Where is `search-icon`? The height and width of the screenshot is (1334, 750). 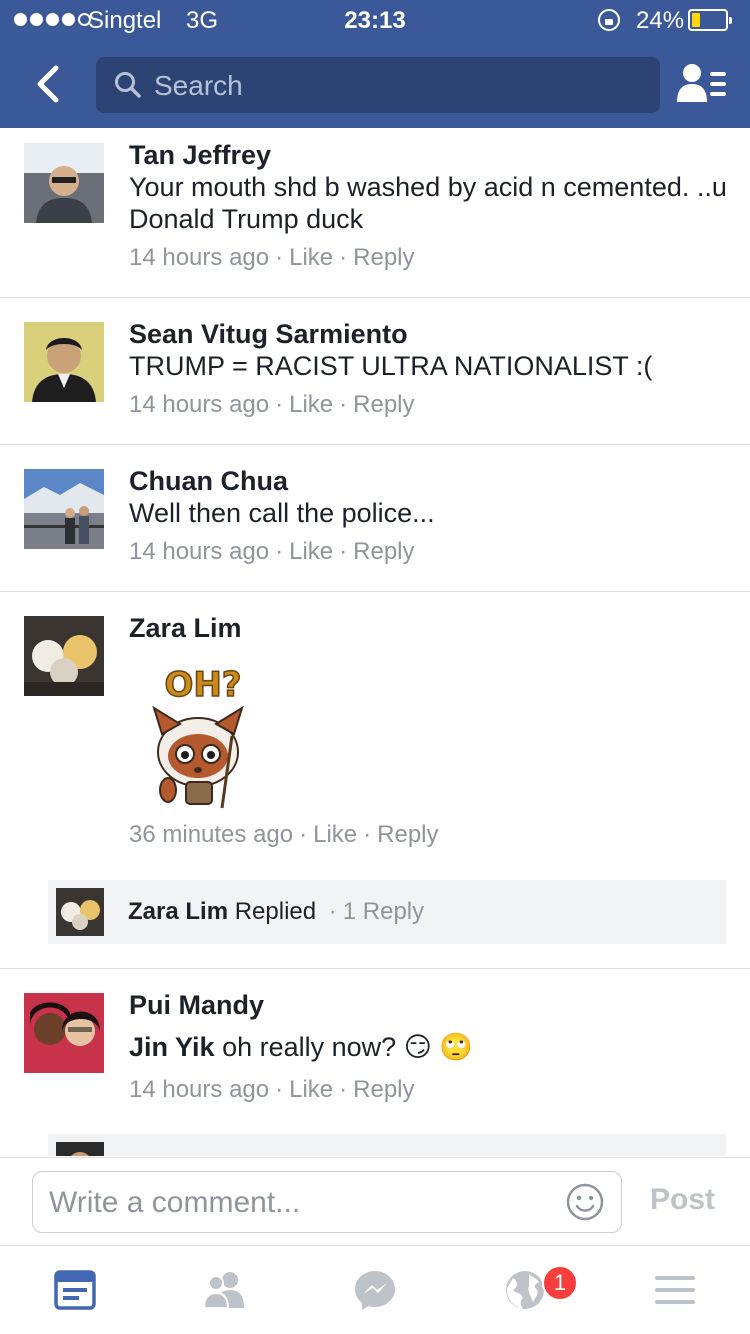
search-icon is located at coordinates (128, 85).